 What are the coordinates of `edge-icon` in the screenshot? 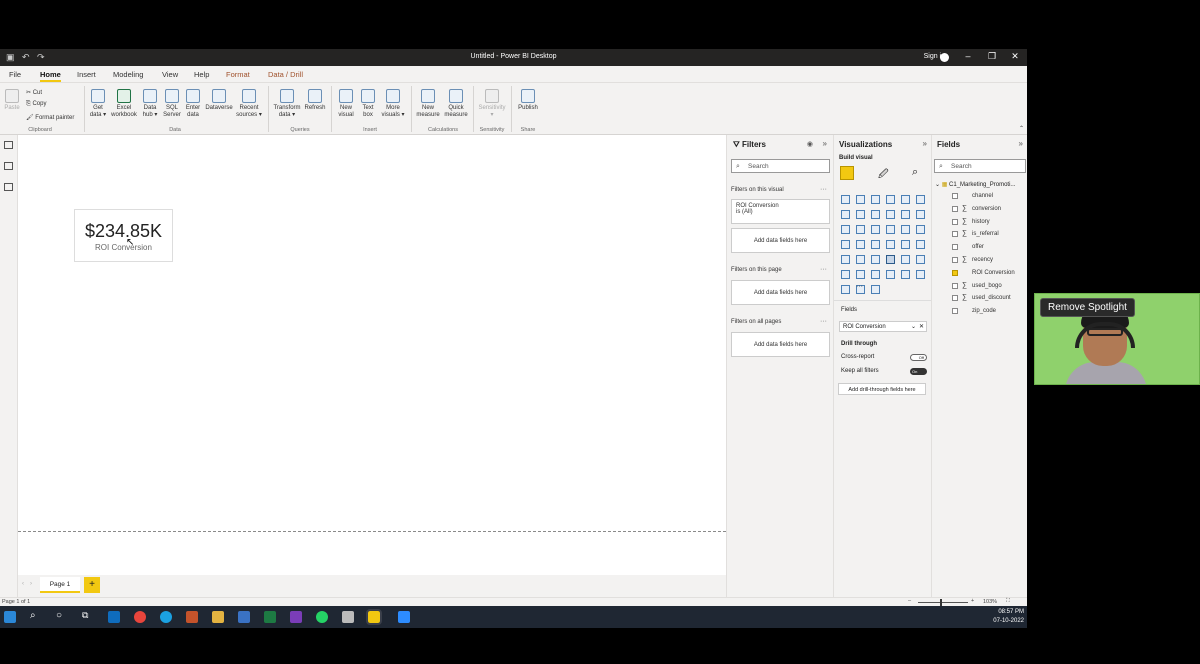 It's located at (166, 617).